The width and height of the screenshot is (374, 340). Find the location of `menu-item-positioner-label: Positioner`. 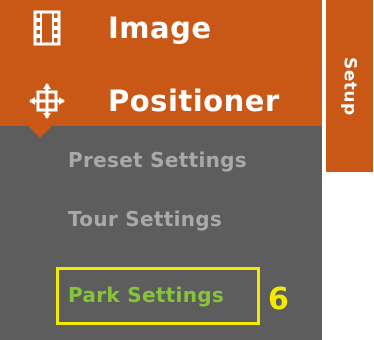

menu-item-positioner-label: Positioner is located at coordinates (194, 101).